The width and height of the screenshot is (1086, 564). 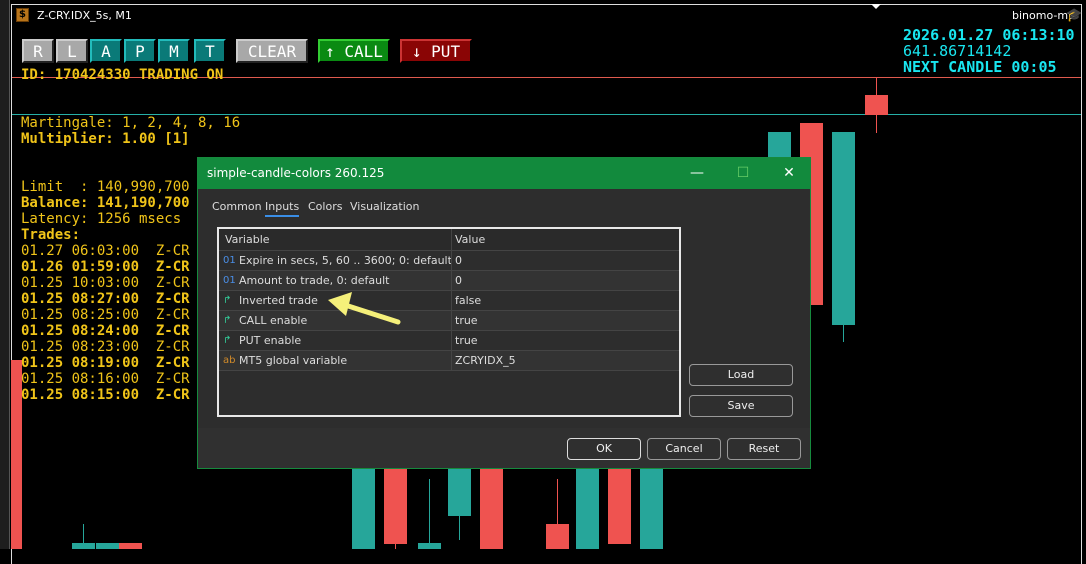 What do you see at coordinates (697, 173) in the screenshot?
I see `minimize-button: —` at bounding box center [697, 173].